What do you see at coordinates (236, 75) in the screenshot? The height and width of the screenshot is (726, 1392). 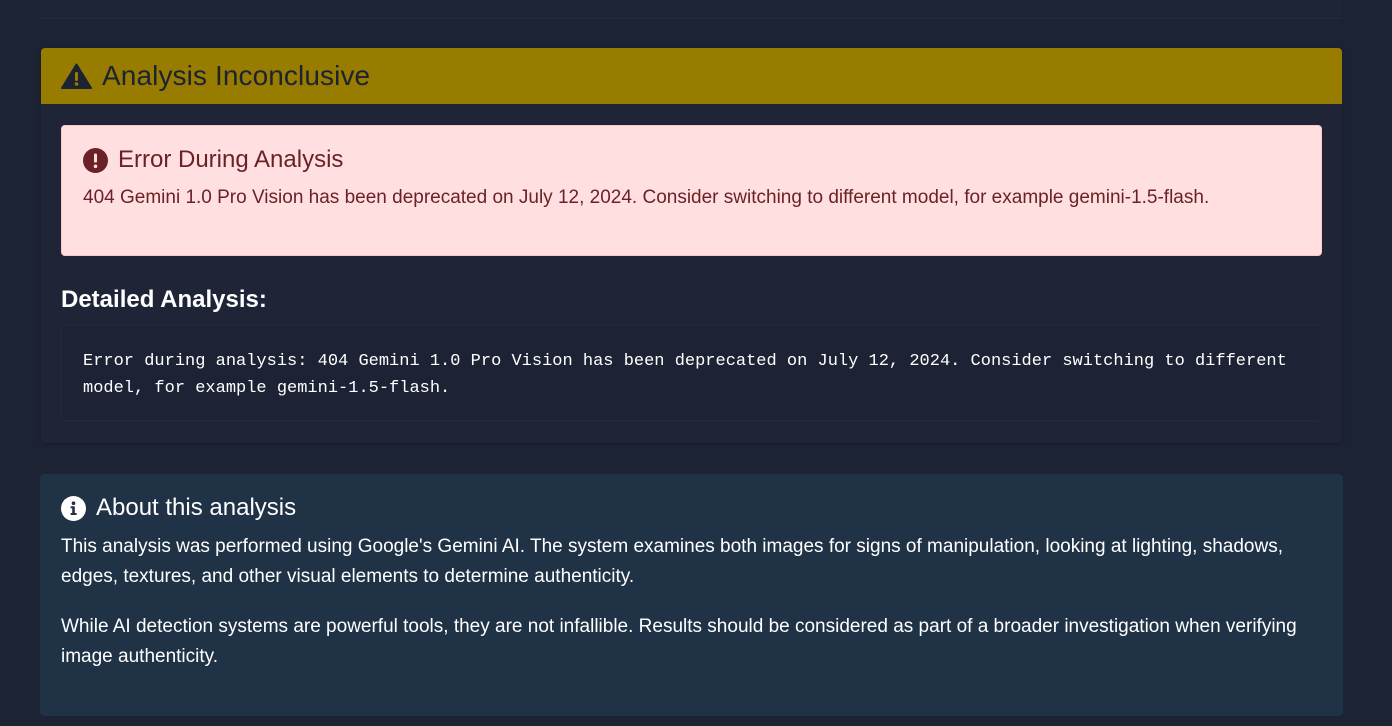 I see `result-title: Analysis Inconclusive` at bounding box center [236, 75].